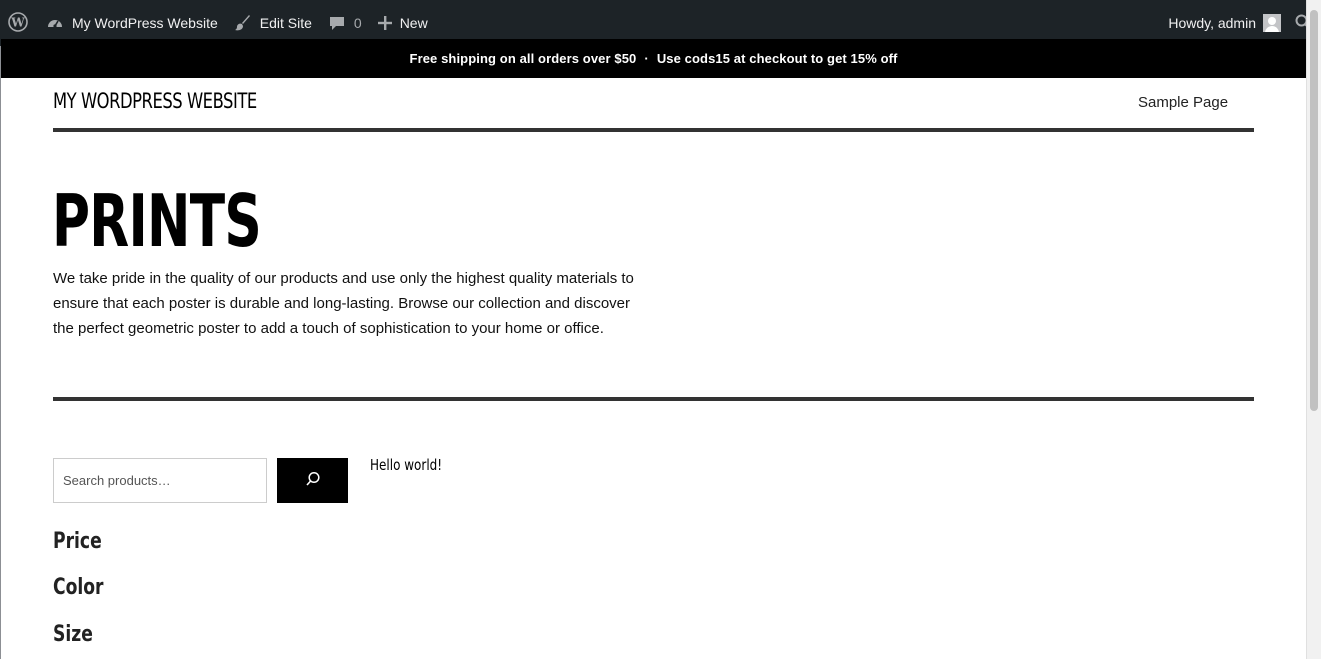 The height and width of the screenshot is (659, 1321). What do you see at coordinates (337, 23) in the screenshot?
I see `comment-icon` at bounding box center [337, 23].